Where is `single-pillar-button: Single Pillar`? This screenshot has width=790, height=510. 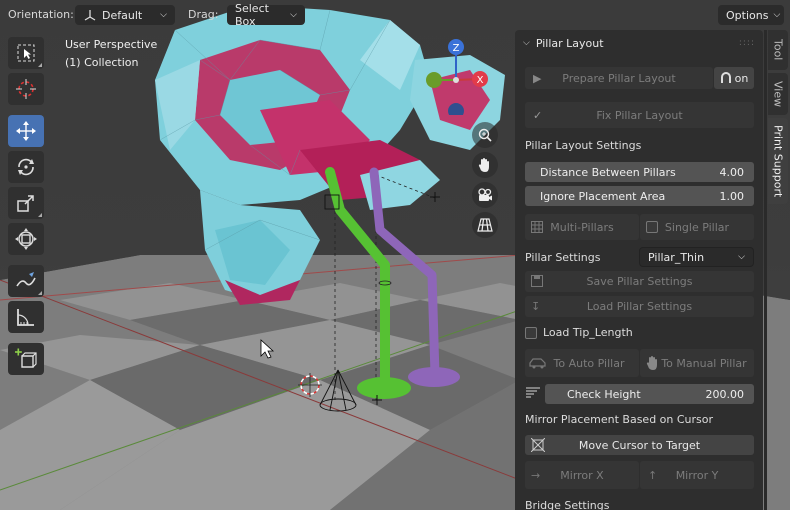 single-pillar-button: Single Pillar is located at coordinates (697, 227).